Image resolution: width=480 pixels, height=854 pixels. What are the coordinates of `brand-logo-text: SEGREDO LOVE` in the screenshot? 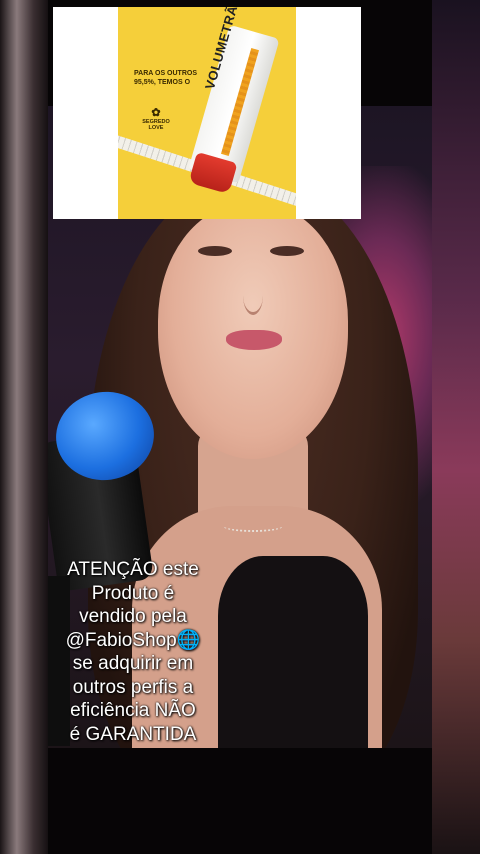 It's located at (156, 125).